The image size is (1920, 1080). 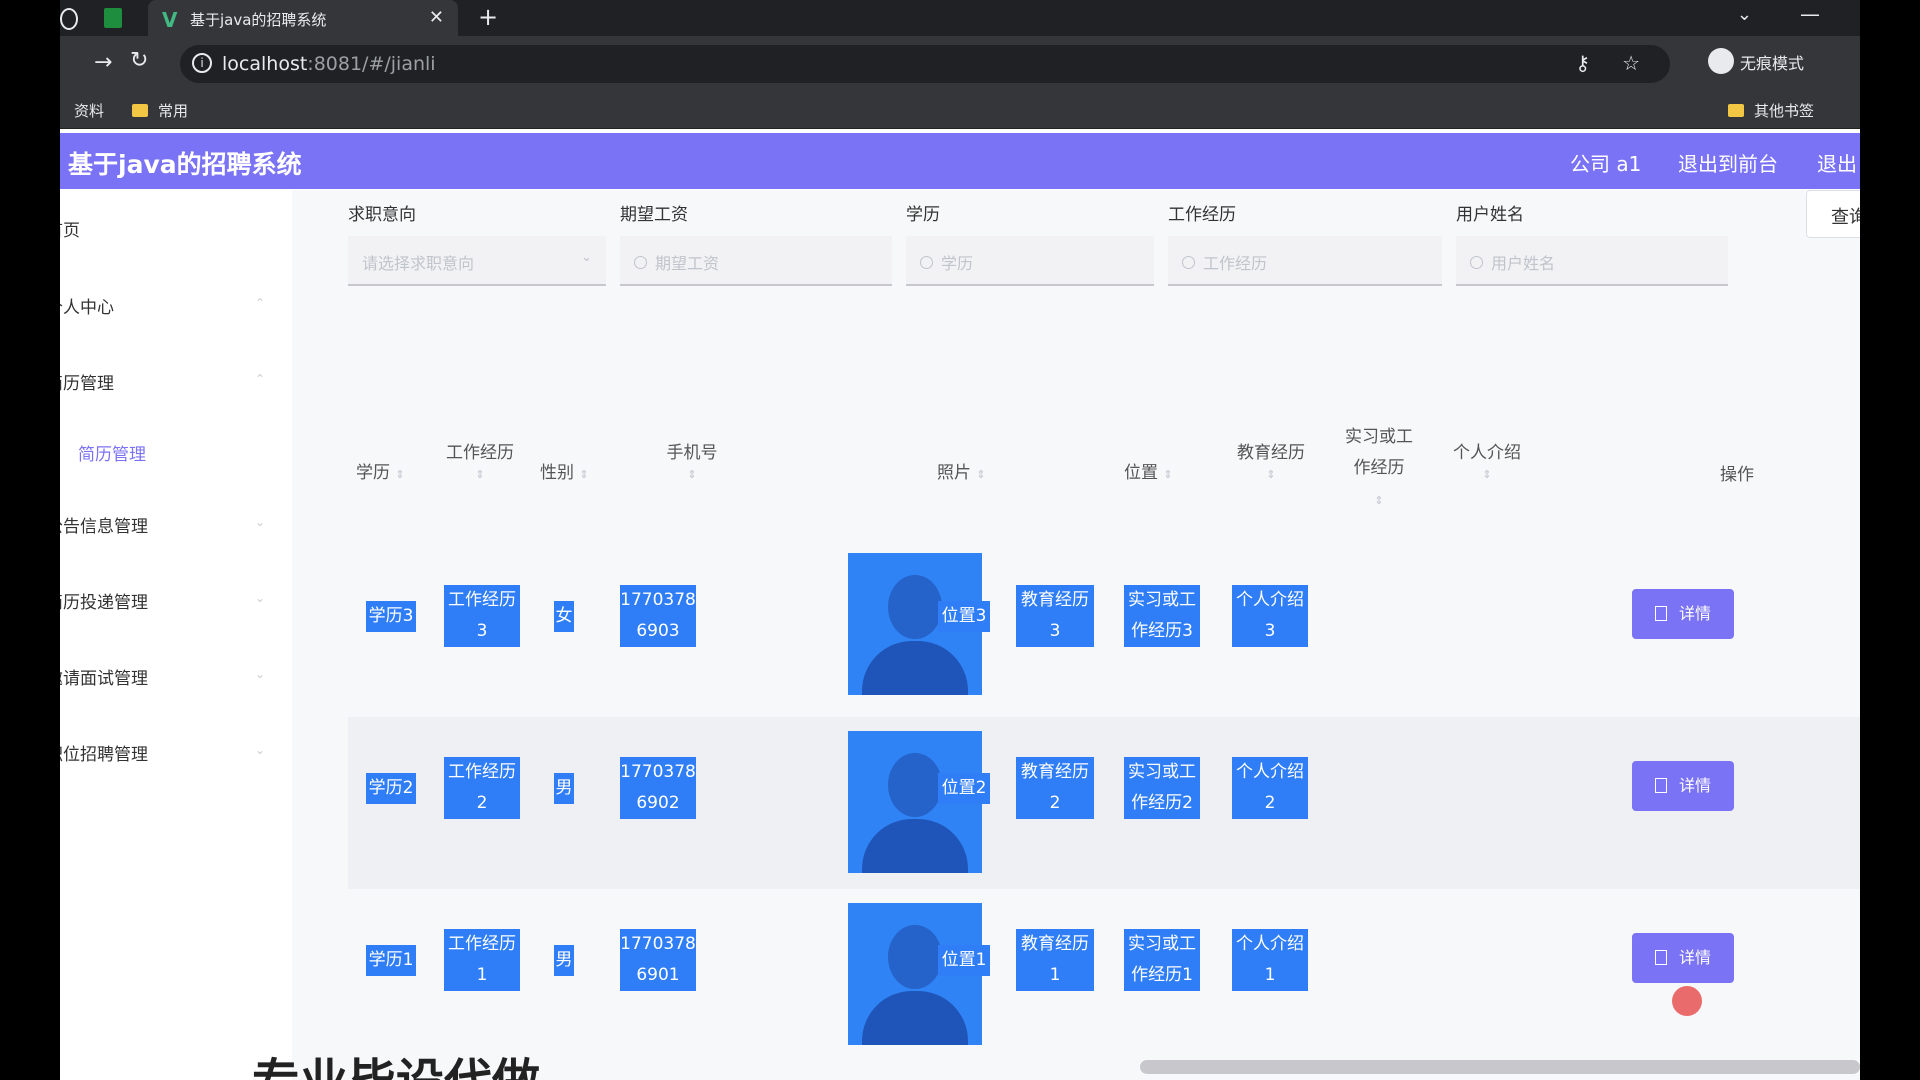 What do you see at coordinates (1784, 111) in the screenshot?
I see `other-bookmarks-label: 其他书签` at bounding box center [1784, 111].